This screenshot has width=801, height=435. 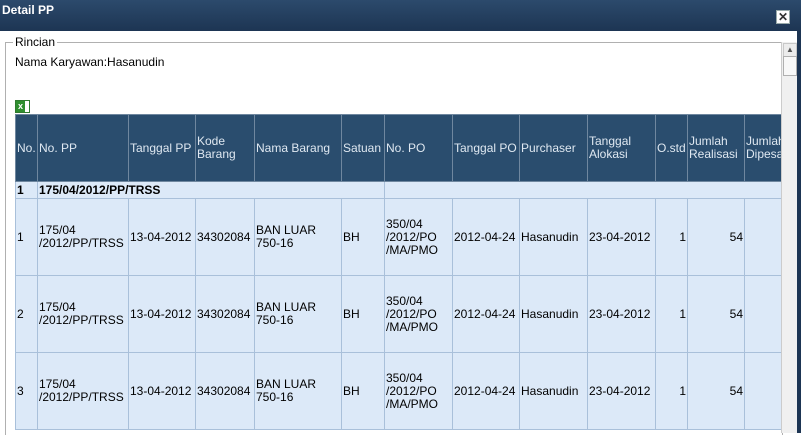 I want to click on vertical-scrollbar: ▲, so click(x=789, y=237).